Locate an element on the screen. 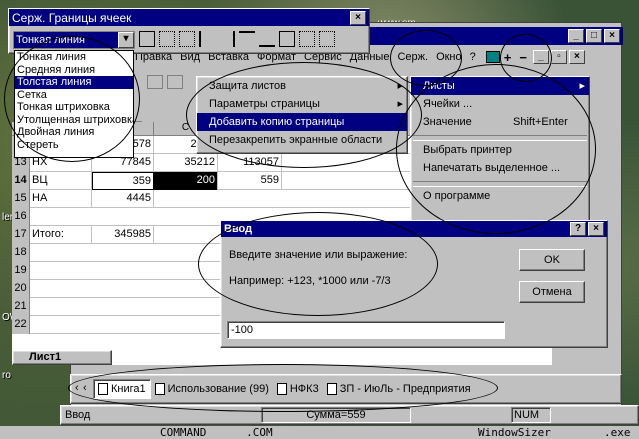 The height and width of the screenshot is (439, 639). row-number: 16 is located at coordinates (21, 217).